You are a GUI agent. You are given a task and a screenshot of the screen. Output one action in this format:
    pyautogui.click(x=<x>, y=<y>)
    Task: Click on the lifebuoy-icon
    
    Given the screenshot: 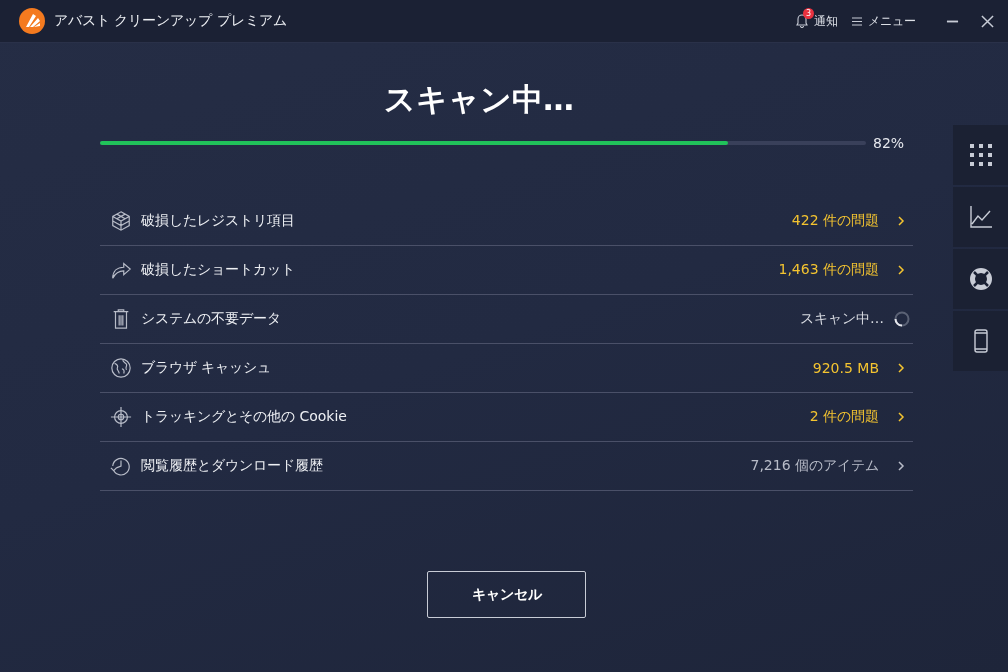 What is the action you would take?
    pyautogui.click(x=980, y=279)
    